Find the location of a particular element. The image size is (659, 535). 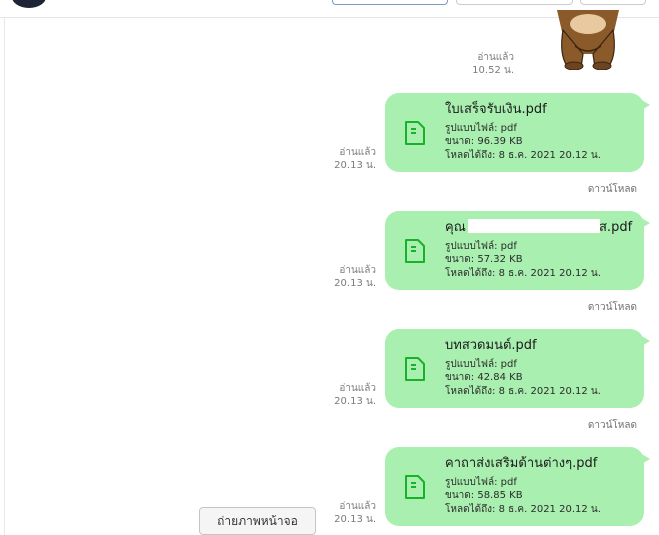

read-time: 10.52 น. is located at coordinates (493, 70).